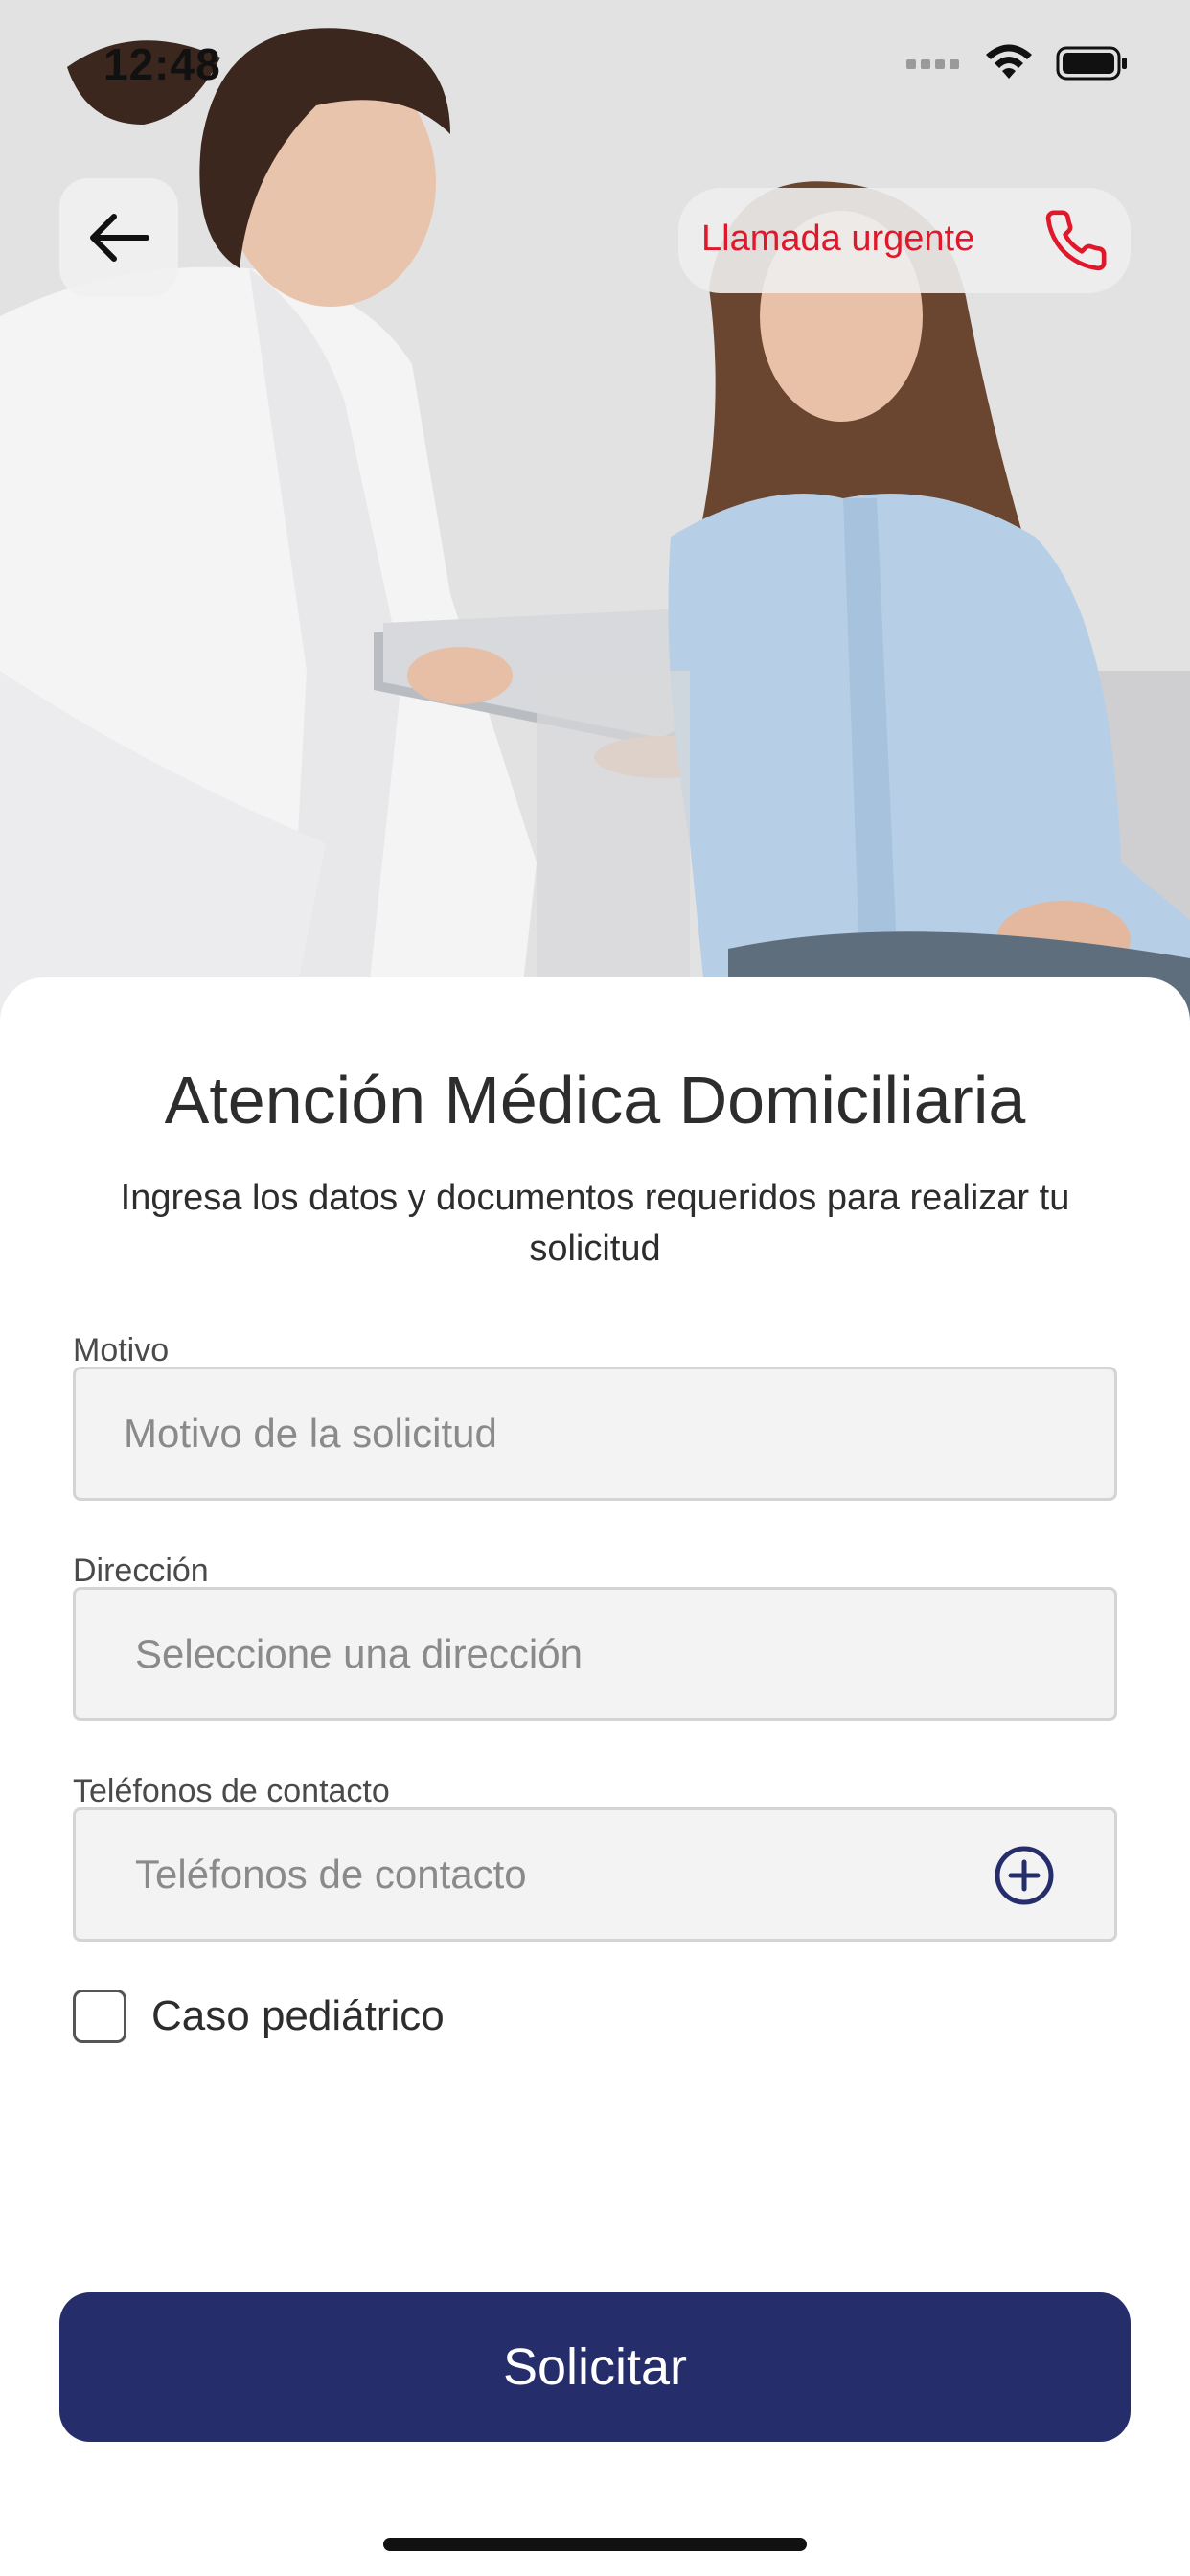 The image size is (1190, 2576). I want to click on status-time: 12:48, so click(162, 64).